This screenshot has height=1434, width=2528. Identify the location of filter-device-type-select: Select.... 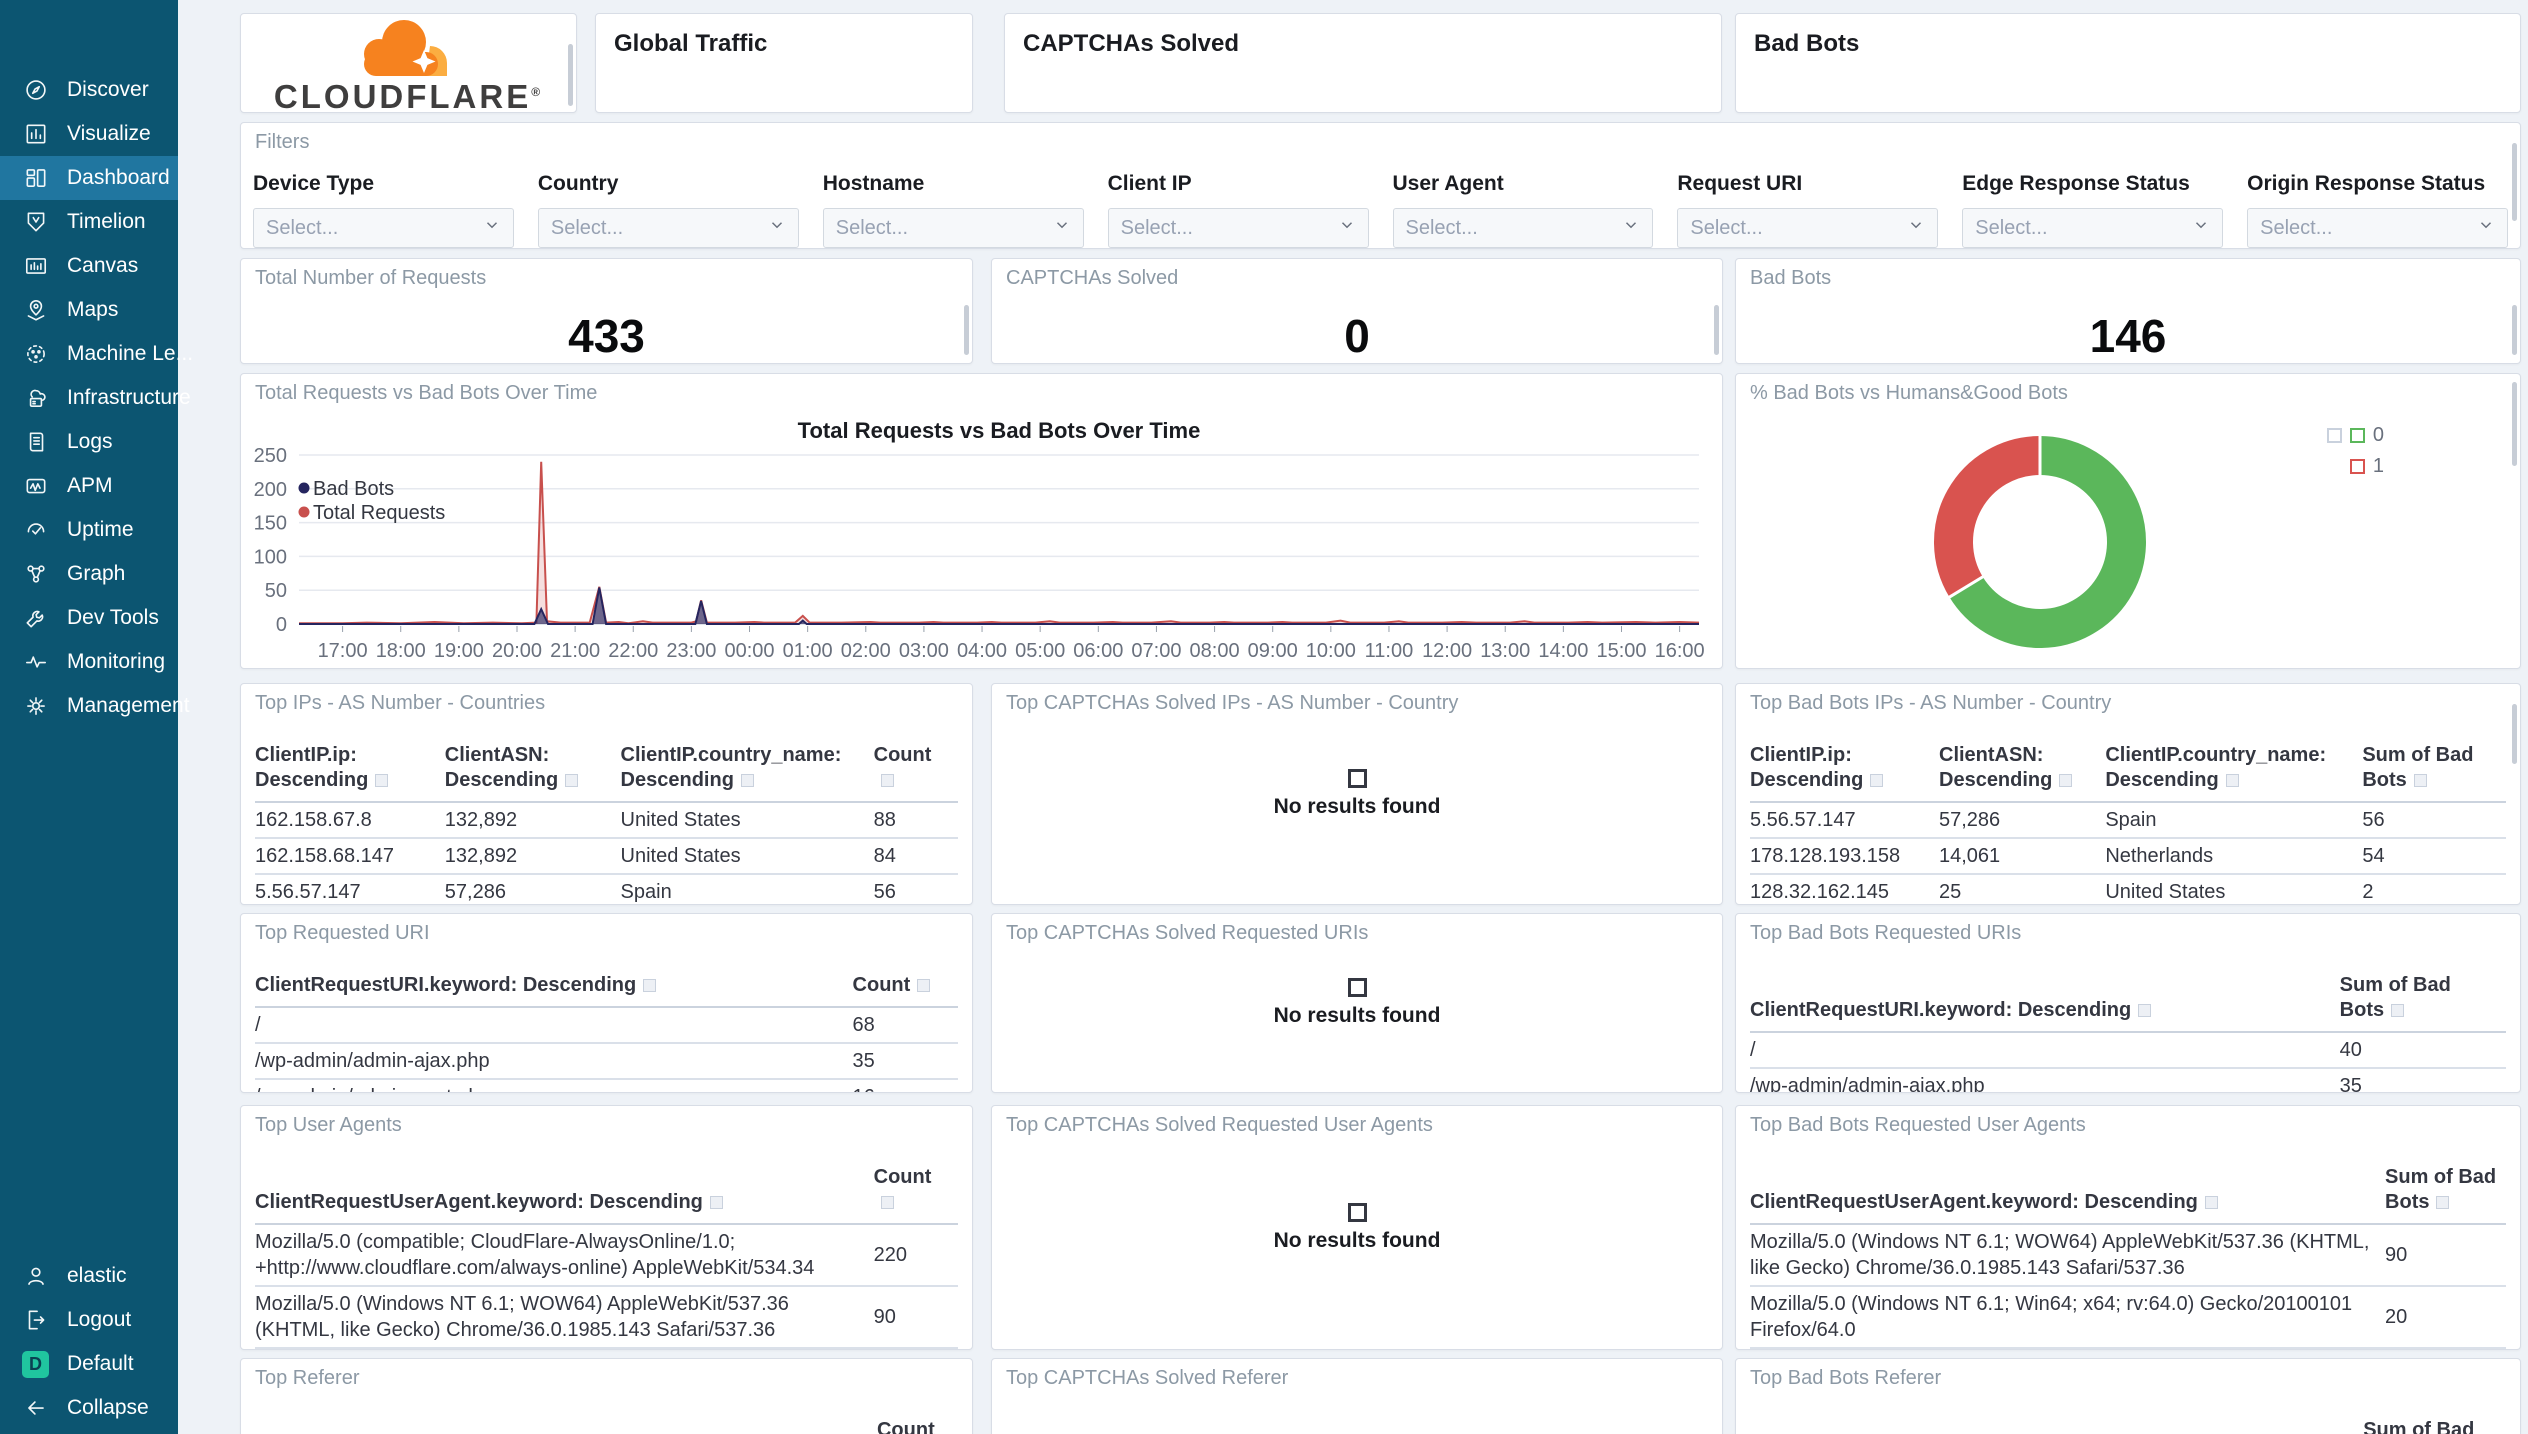
(383, 228).